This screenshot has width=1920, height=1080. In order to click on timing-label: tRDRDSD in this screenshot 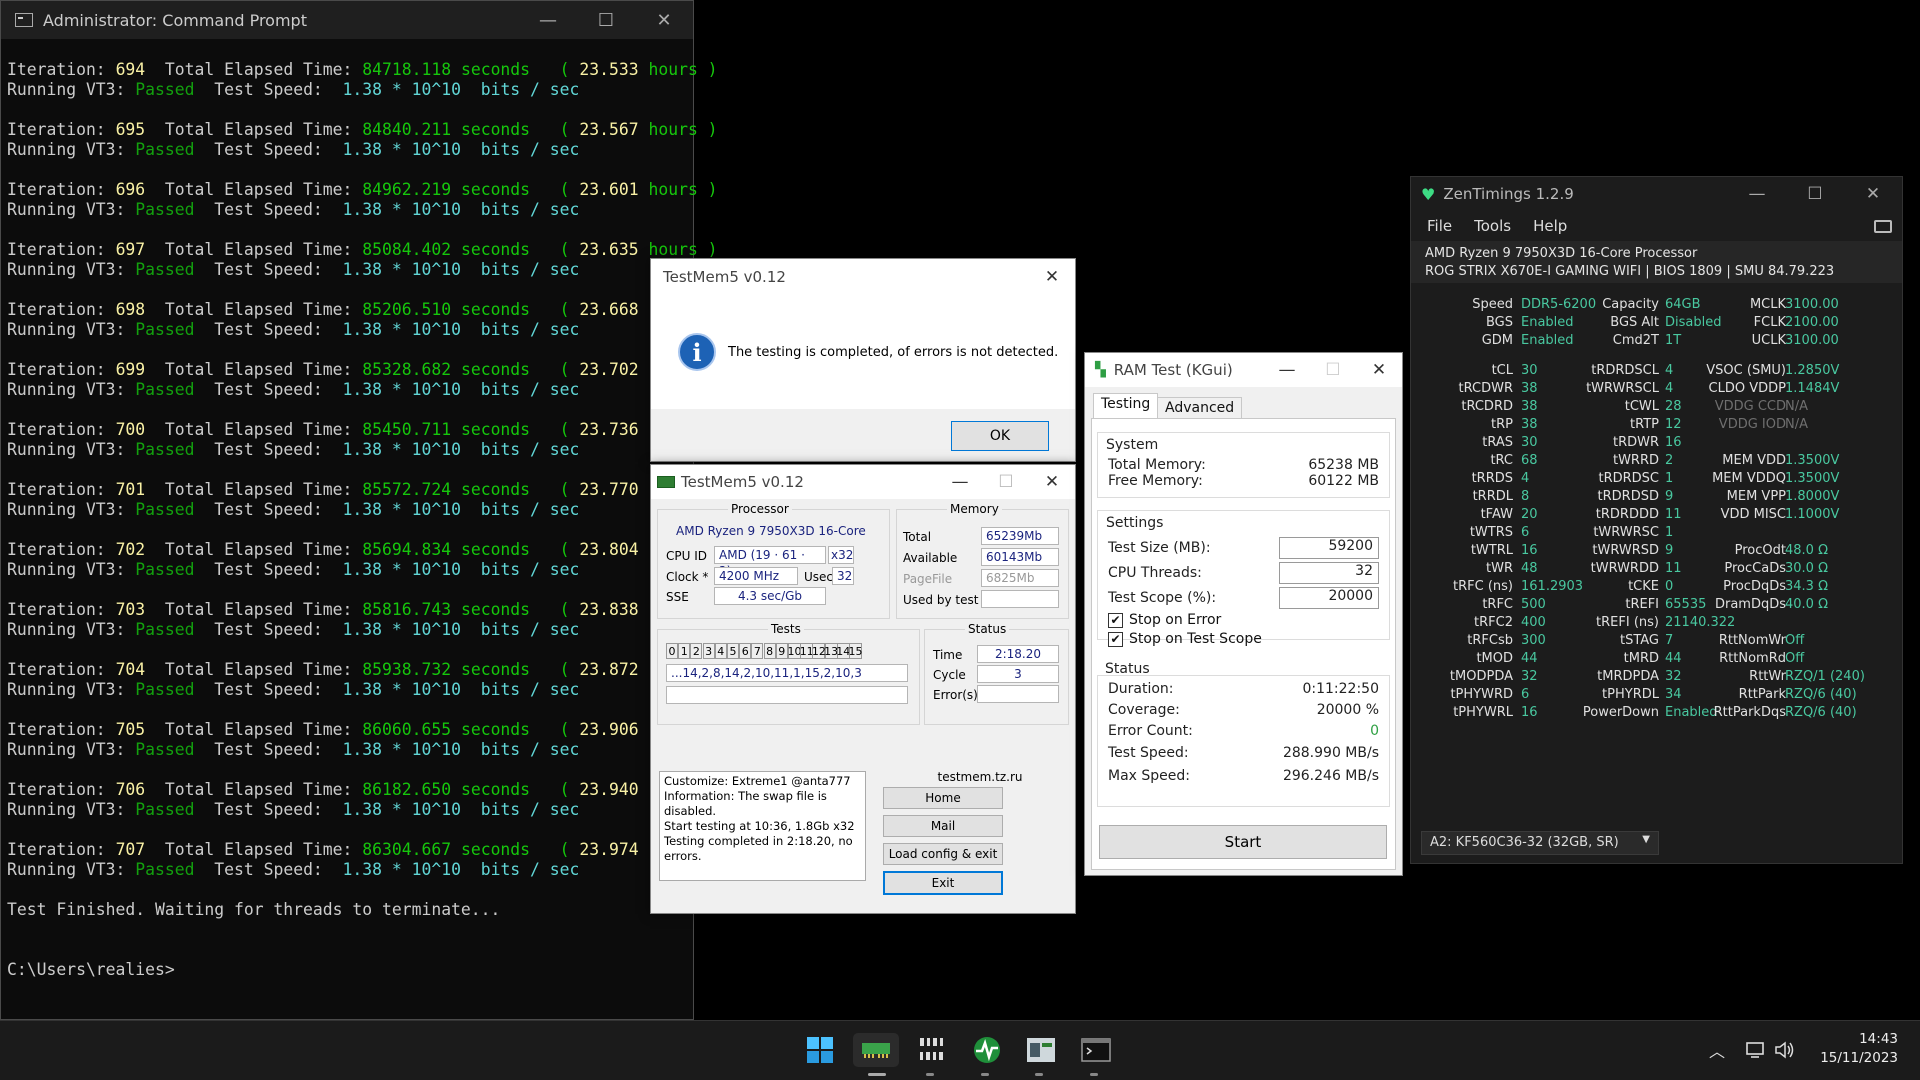, I will do `click(1628, 496)`.